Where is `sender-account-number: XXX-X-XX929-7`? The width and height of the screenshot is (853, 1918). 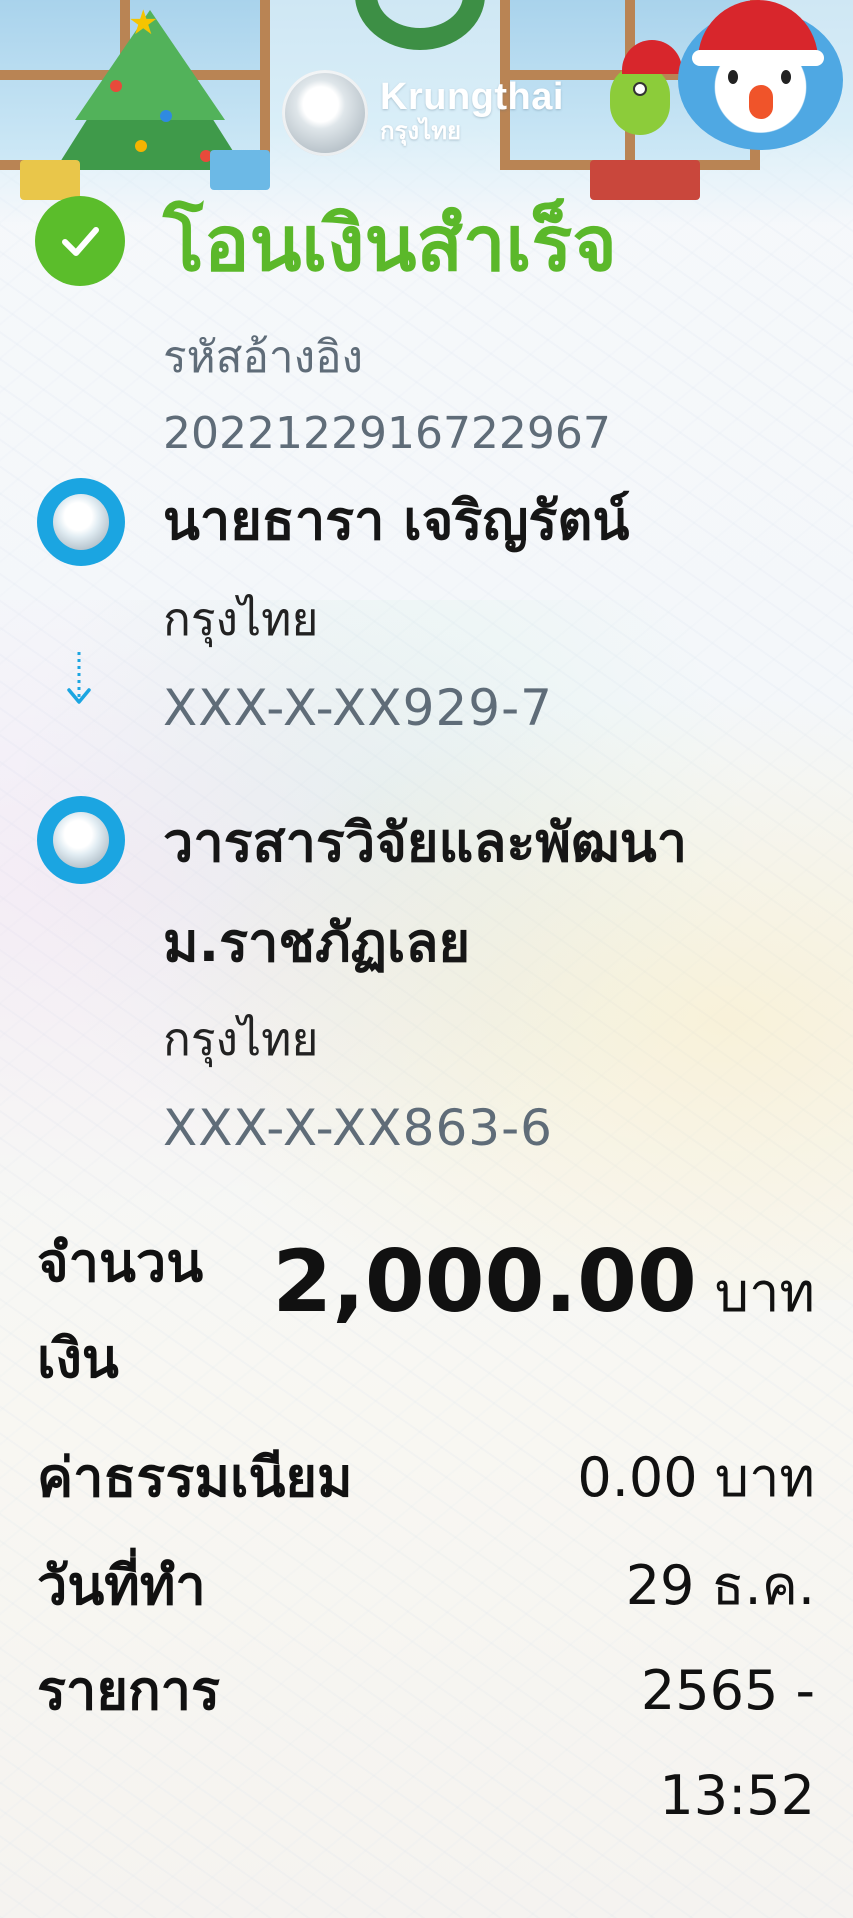 sender-account-number: XXX-X-XX929-7 is located at coordinates (358, 708).